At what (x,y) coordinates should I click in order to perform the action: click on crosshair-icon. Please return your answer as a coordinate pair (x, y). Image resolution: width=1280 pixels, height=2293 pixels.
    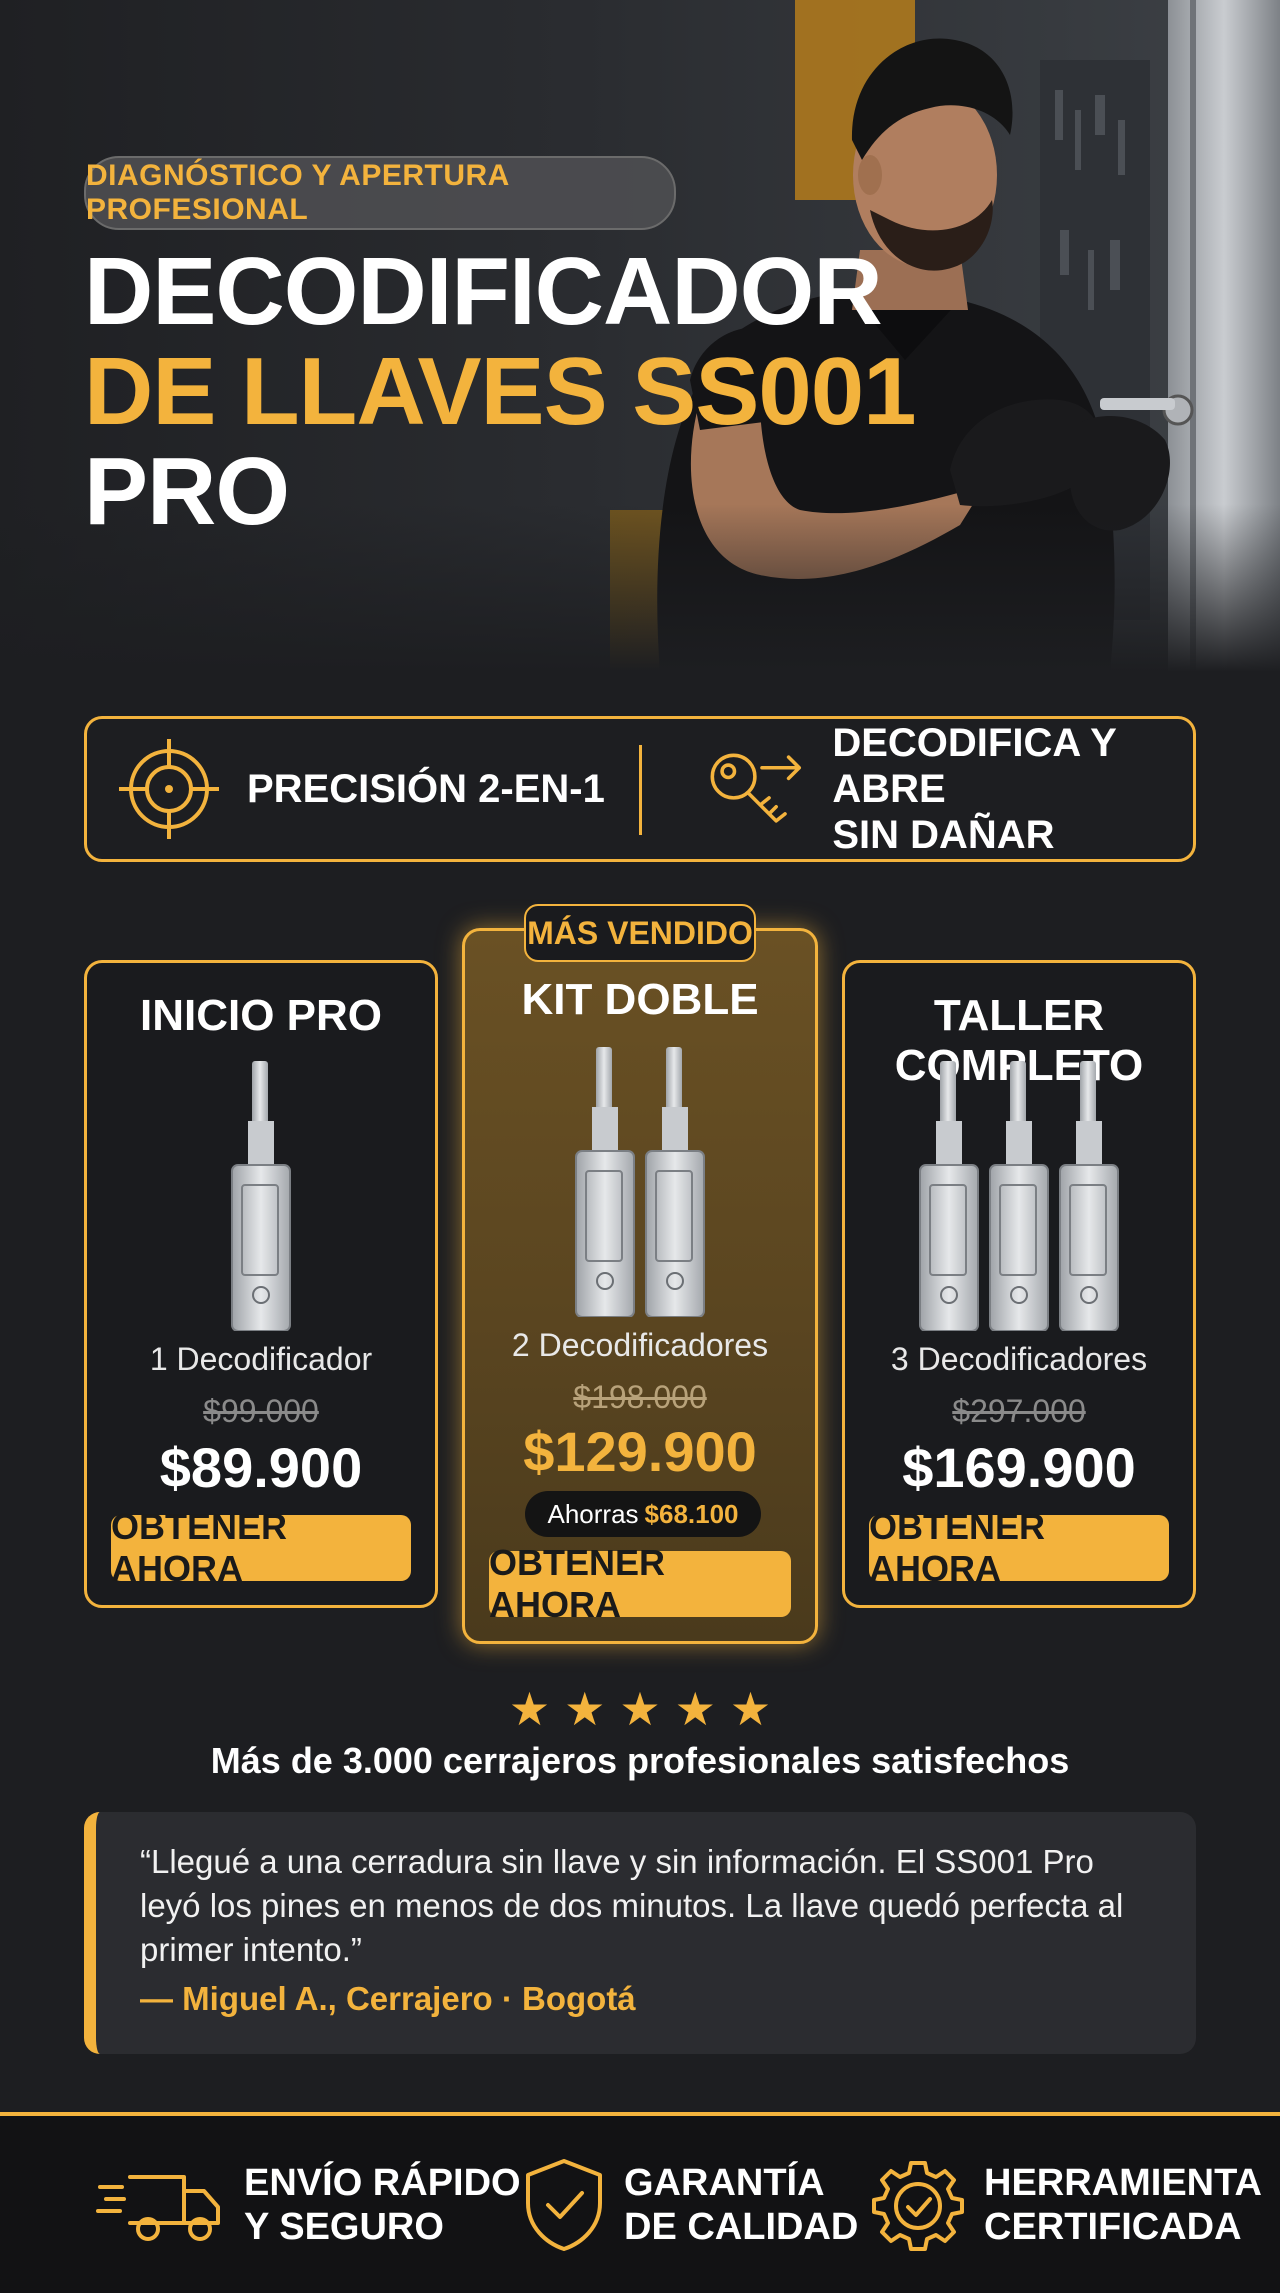
    Looking at the image, I should click on (169, 789).